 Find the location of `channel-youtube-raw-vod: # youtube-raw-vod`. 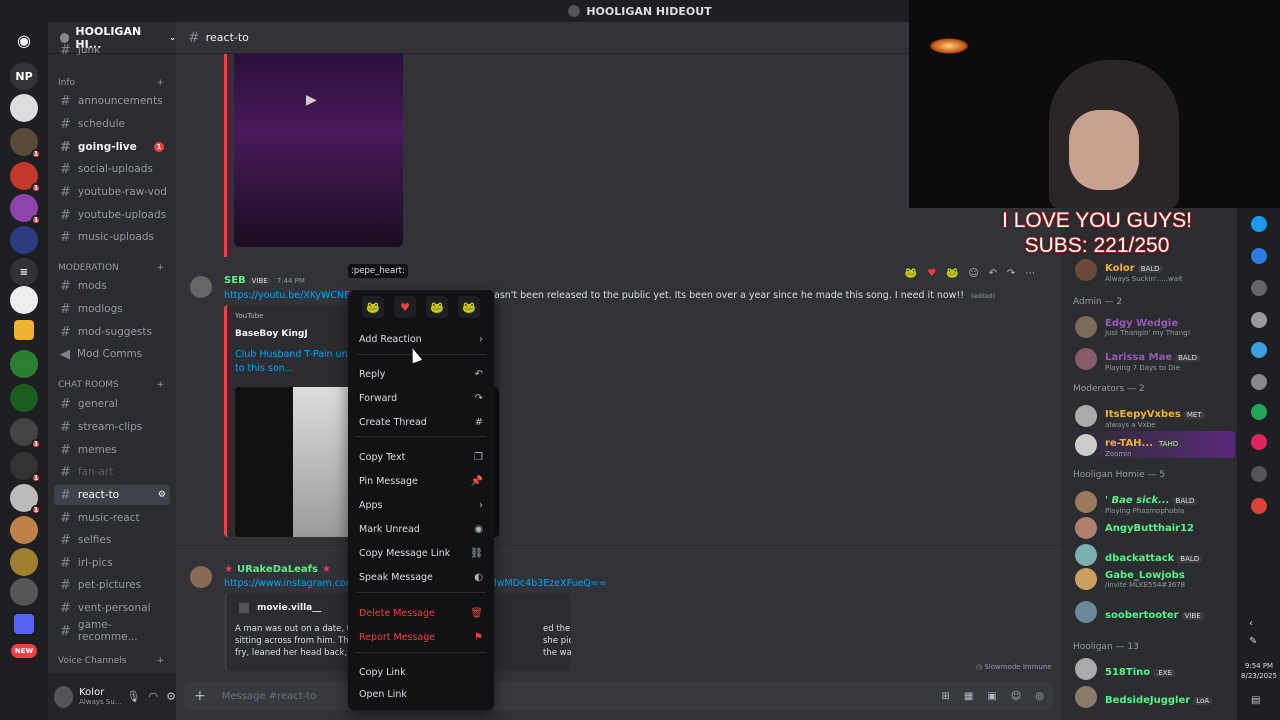

channel-youtube-raw-vod: # youtube-raw-vod is located at coordinates (112, 192).